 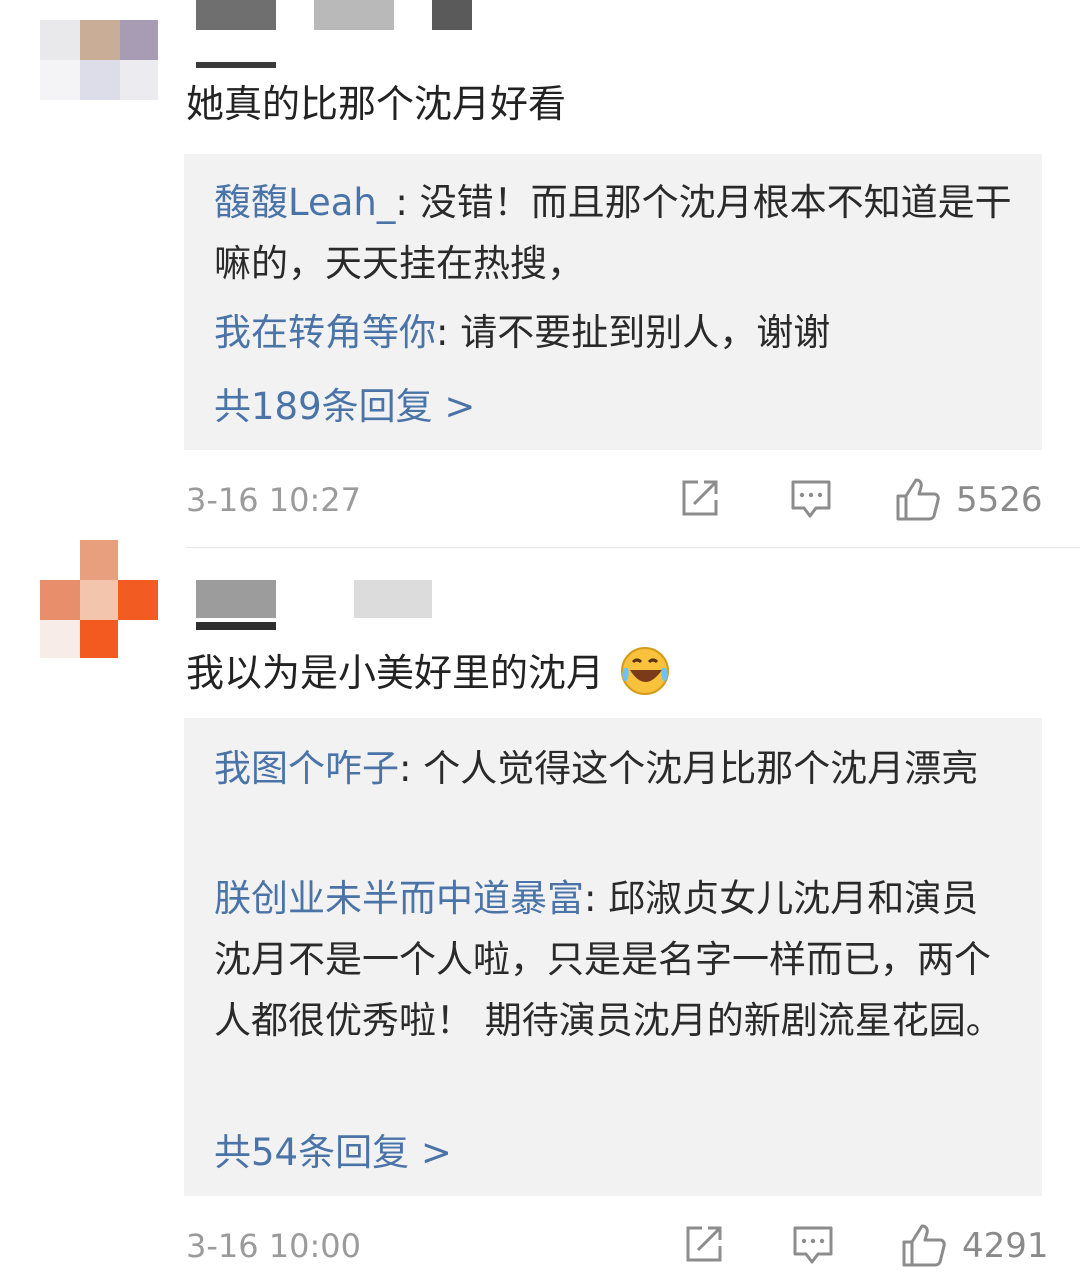 I want to click on reply-item: 我图个咋子: 个人觉得这个沈月比那个沈月漂亮, so click(x=614, y=768).